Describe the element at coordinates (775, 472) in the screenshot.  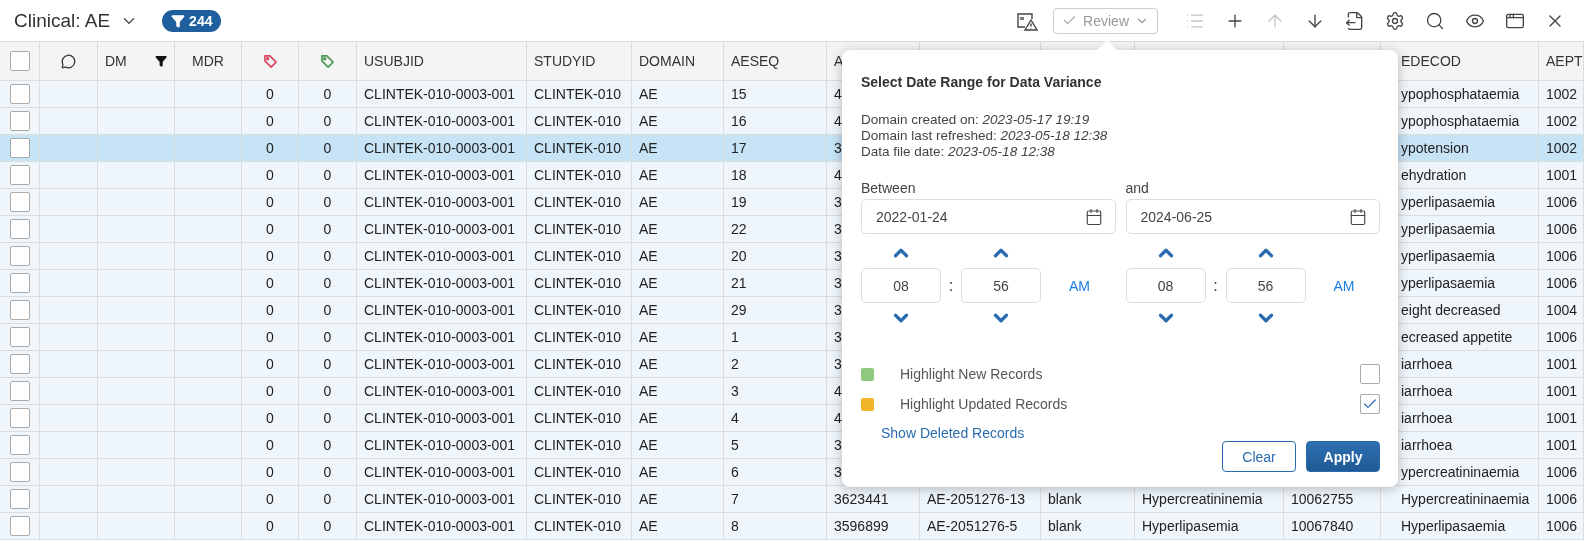
I see `table-cell: 6` at that location.